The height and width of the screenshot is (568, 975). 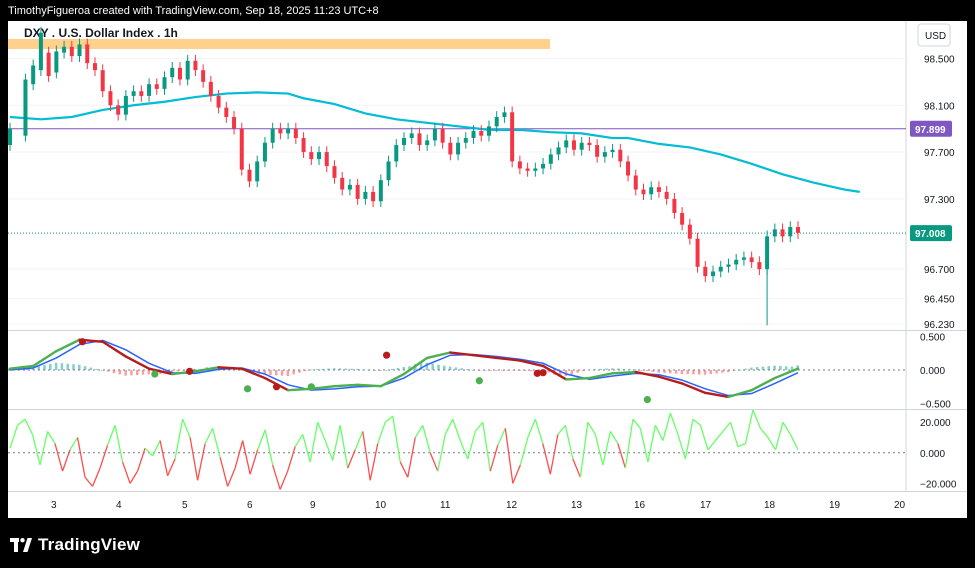 What do you see at coordinates (89, 544) in the screenshot?
I see `tradingview-logo-text: TradingView` at bounding box center [89, 544].